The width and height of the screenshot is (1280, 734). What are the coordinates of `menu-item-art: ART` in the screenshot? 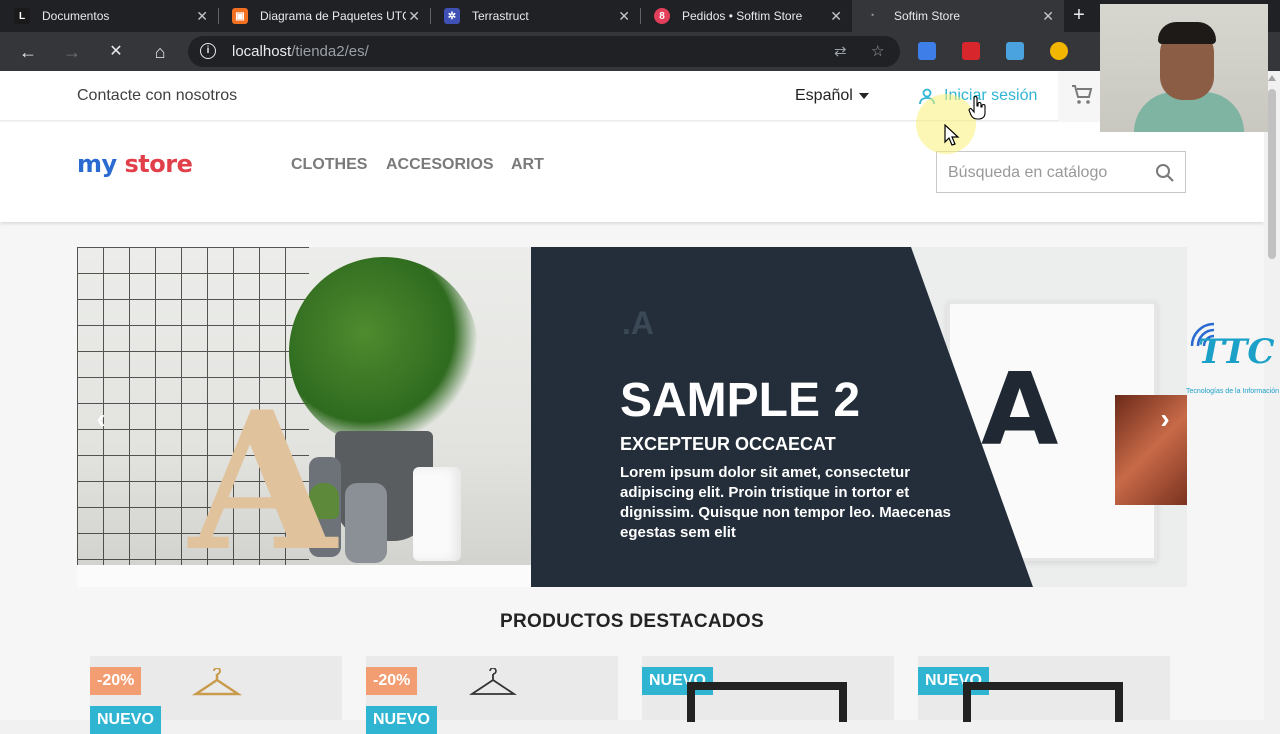 It's located at (527, 165).